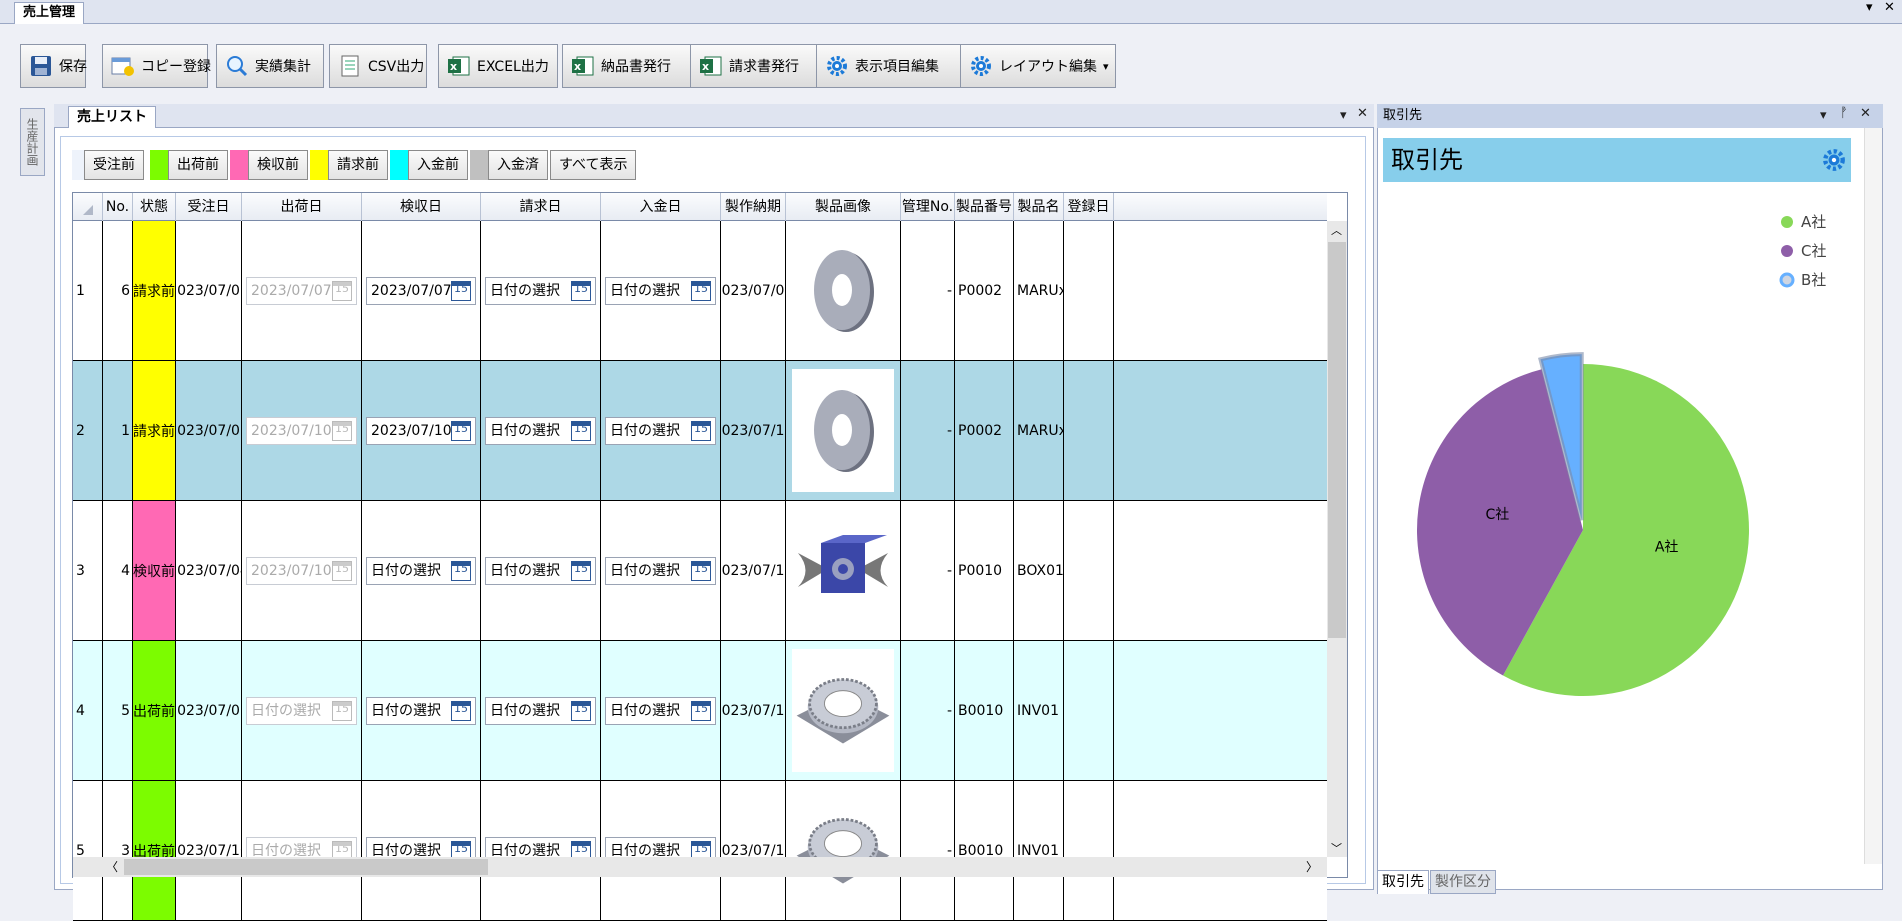 Image resolution: width=1902 pixels, height=921 pixels. I want to click on filter-before-shipment-button: 出荷前, so click(189, 165).